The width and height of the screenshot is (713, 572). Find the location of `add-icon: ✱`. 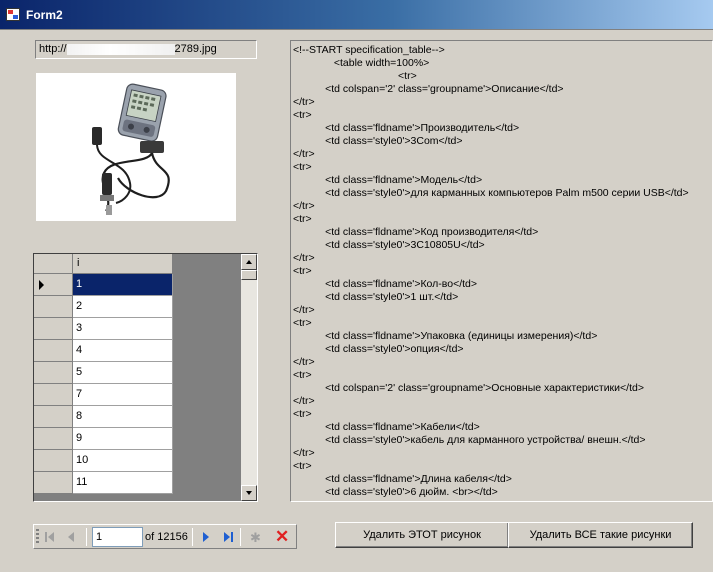

add-icon: ✱ is located at coordinates (256, 537).